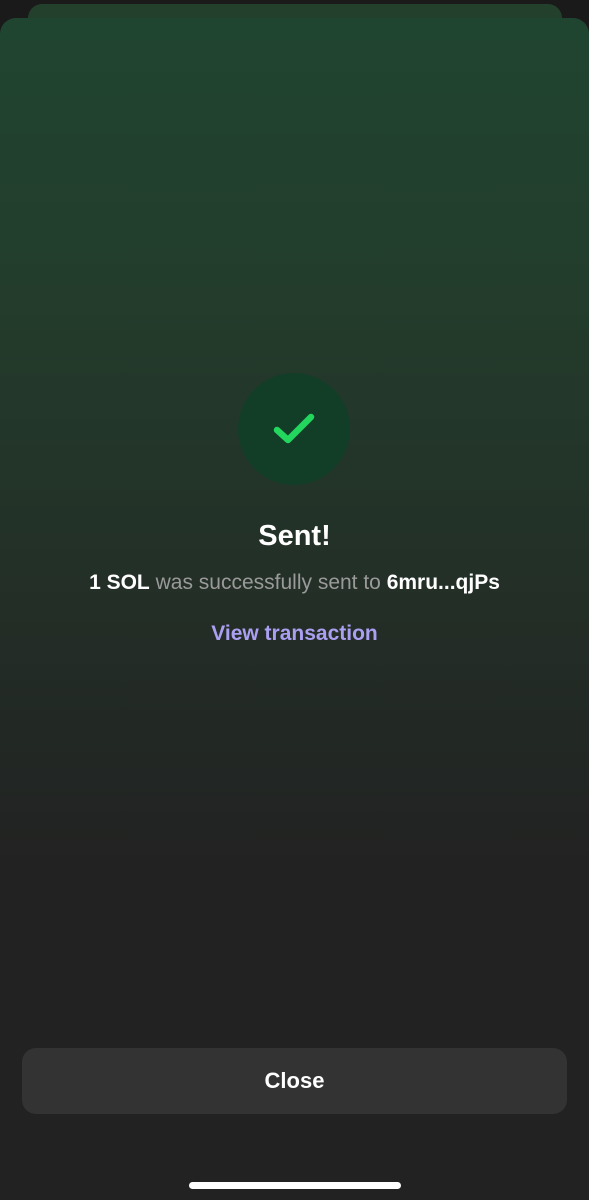  I want to click on recipient-address: 6mru...qjPs, so click(443, 582).